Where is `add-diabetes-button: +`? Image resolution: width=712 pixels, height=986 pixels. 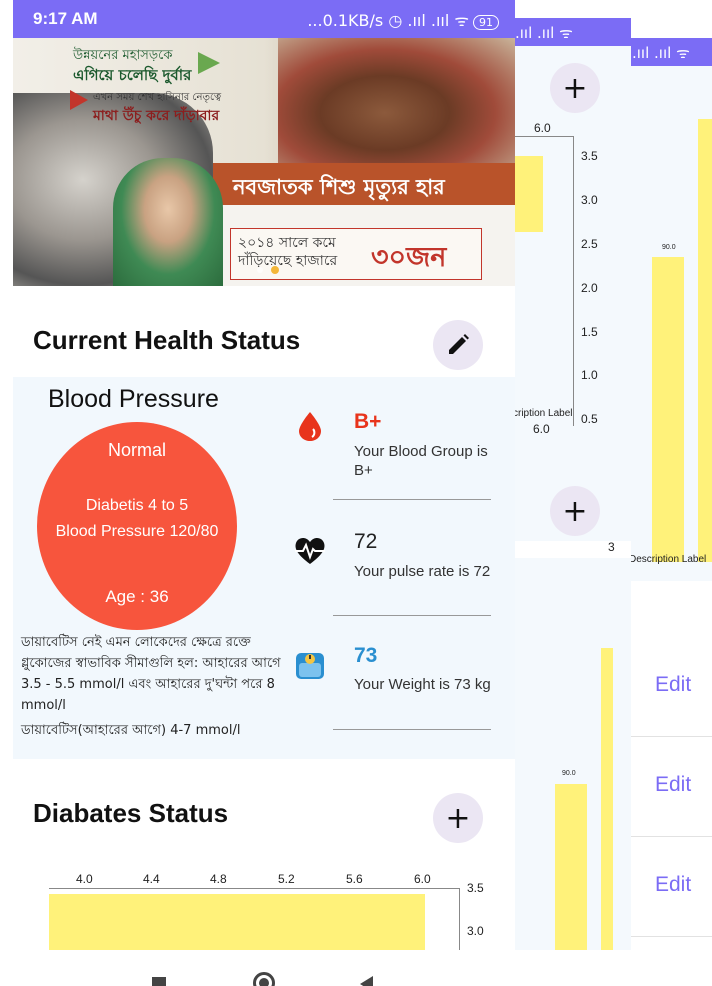
add-diabetes-button: + is located at coordinates (458, 818).